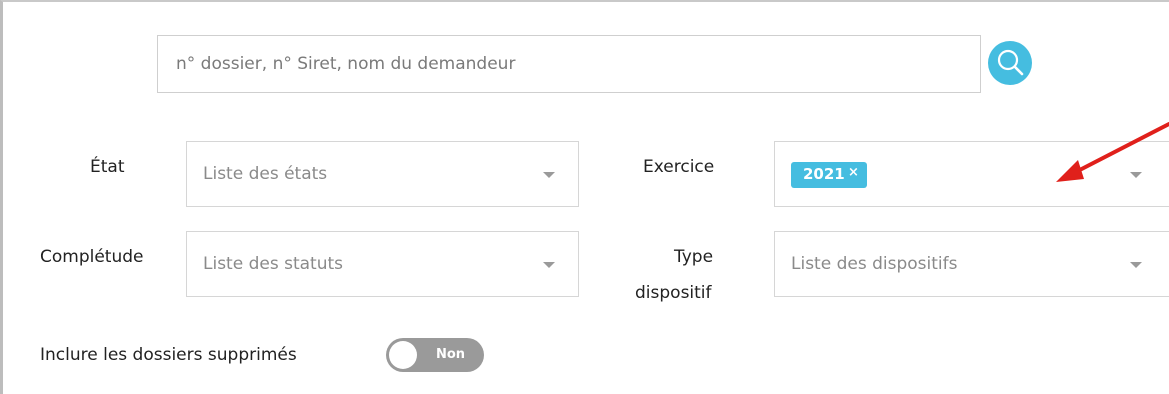 This screenshot has height=394, width=1169. I want to click on include-deleted-label: Inclure les dossiers supprimés, so click(168, 355).